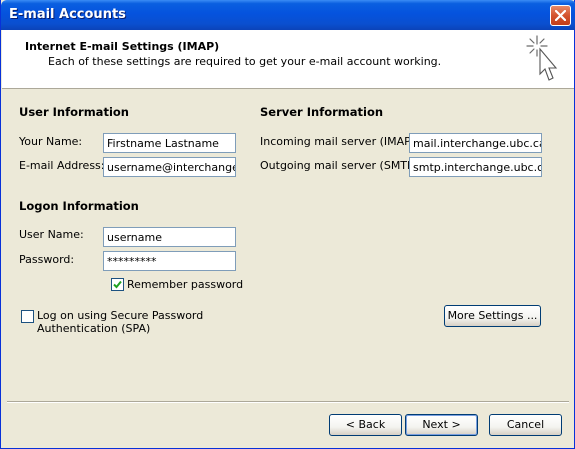  Describe the element at coordinates (169, 167) in the screenshot. I see `email-address-field: username@interchange.ub` at that location.